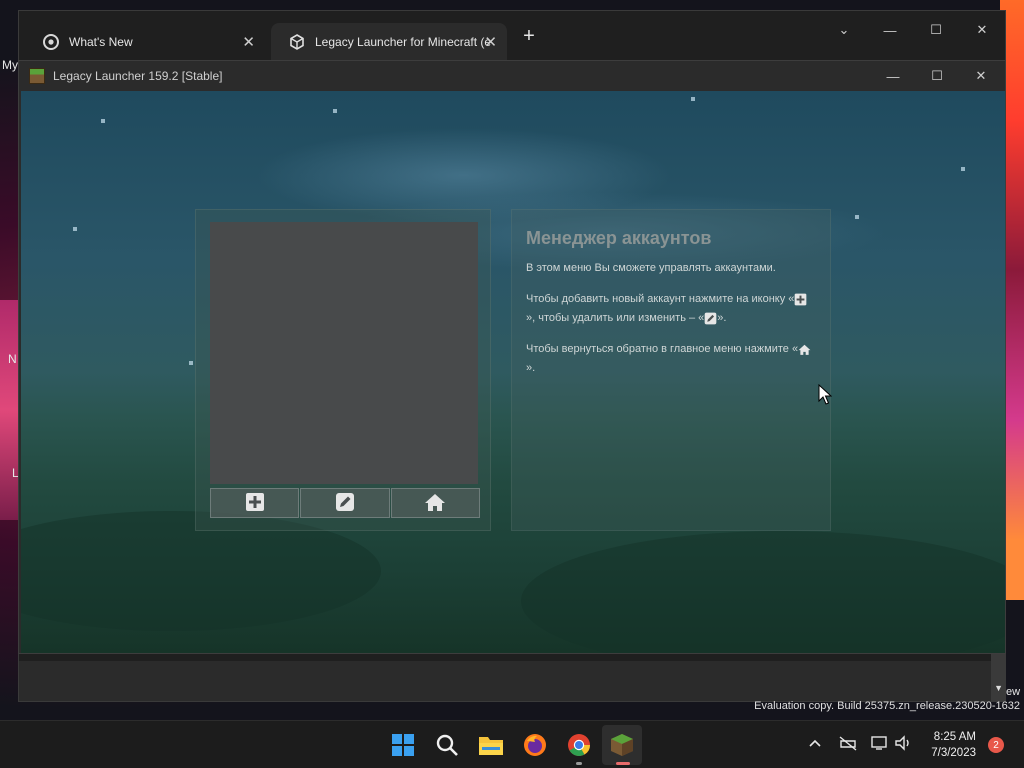 The height and width of the screenshot is (768, 1024). What do you see at coordinates (825, 396) in the screenshot?
I see `mouse-cursor-icon` at bounding box center [825, 396].